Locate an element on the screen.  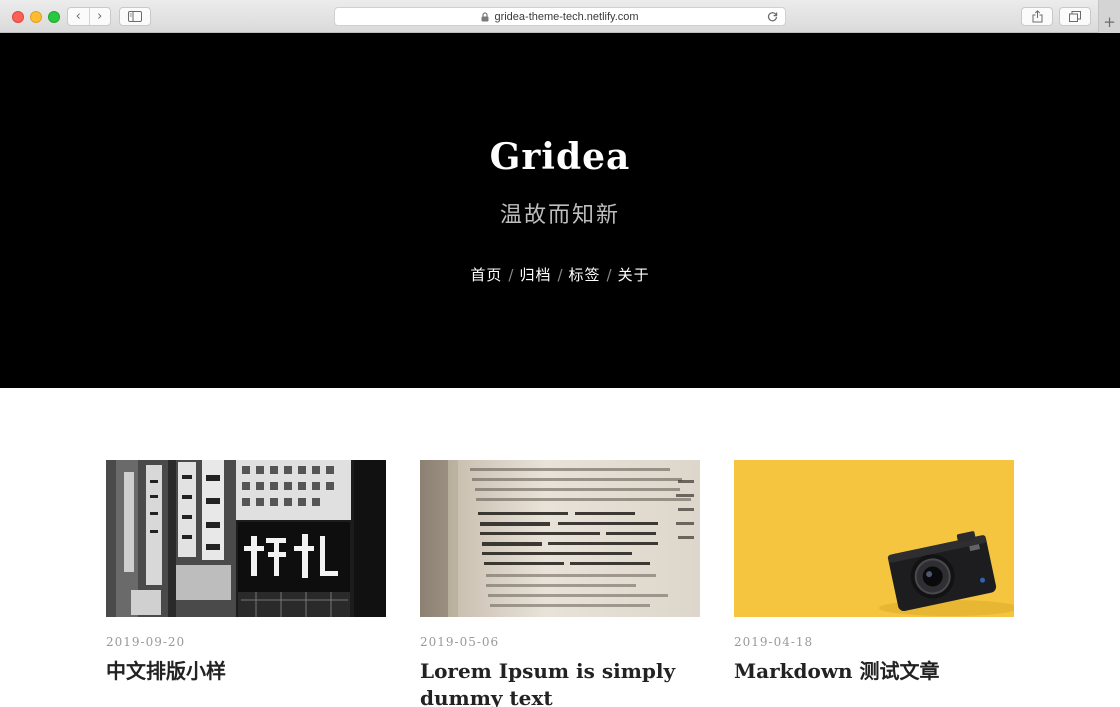
minimize-window-button is located at coordinates (36, 17).